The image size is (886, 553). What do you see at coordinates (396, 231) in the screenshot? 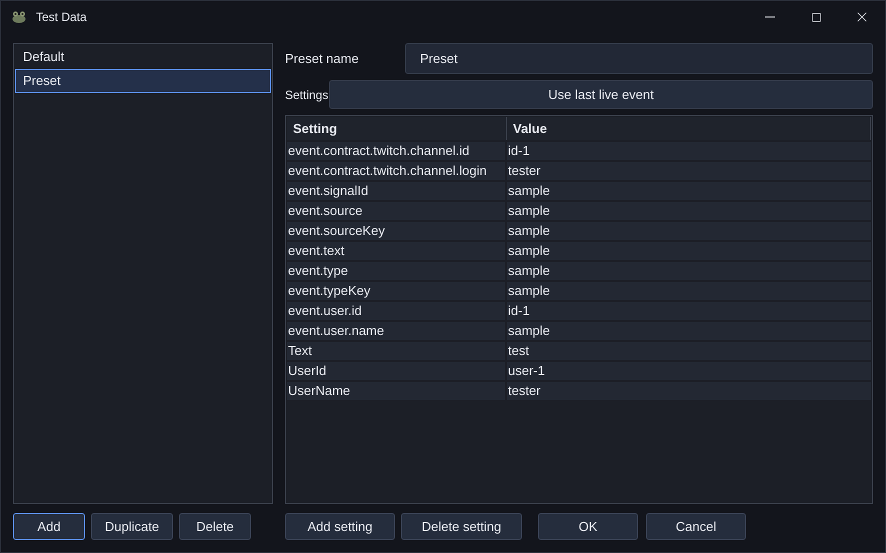
I see `table-cell: event.sourceKey` at bounding box center [396, 231].